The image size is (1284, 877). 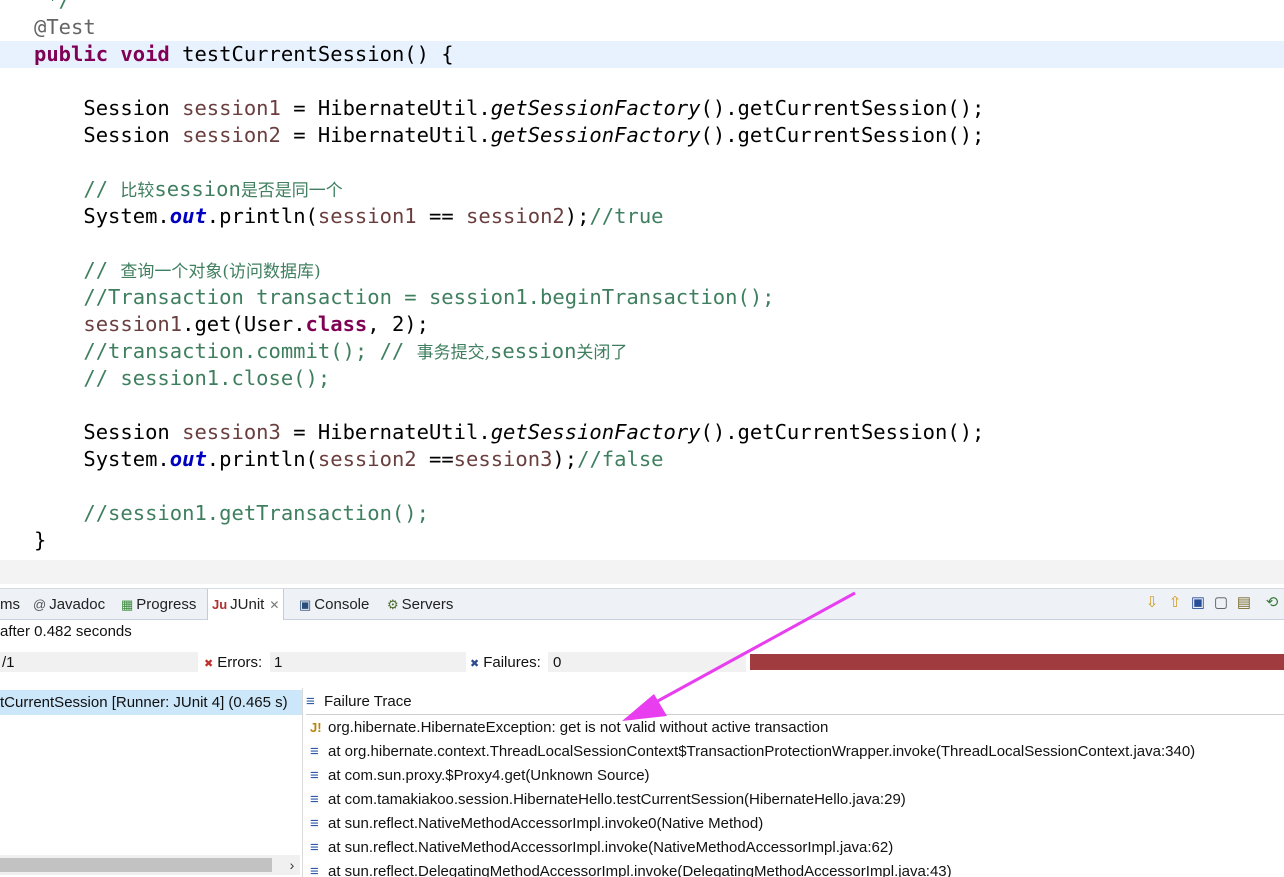 I want to click on code-token: //session1.getTransaction();, so click(x=231, y=513).